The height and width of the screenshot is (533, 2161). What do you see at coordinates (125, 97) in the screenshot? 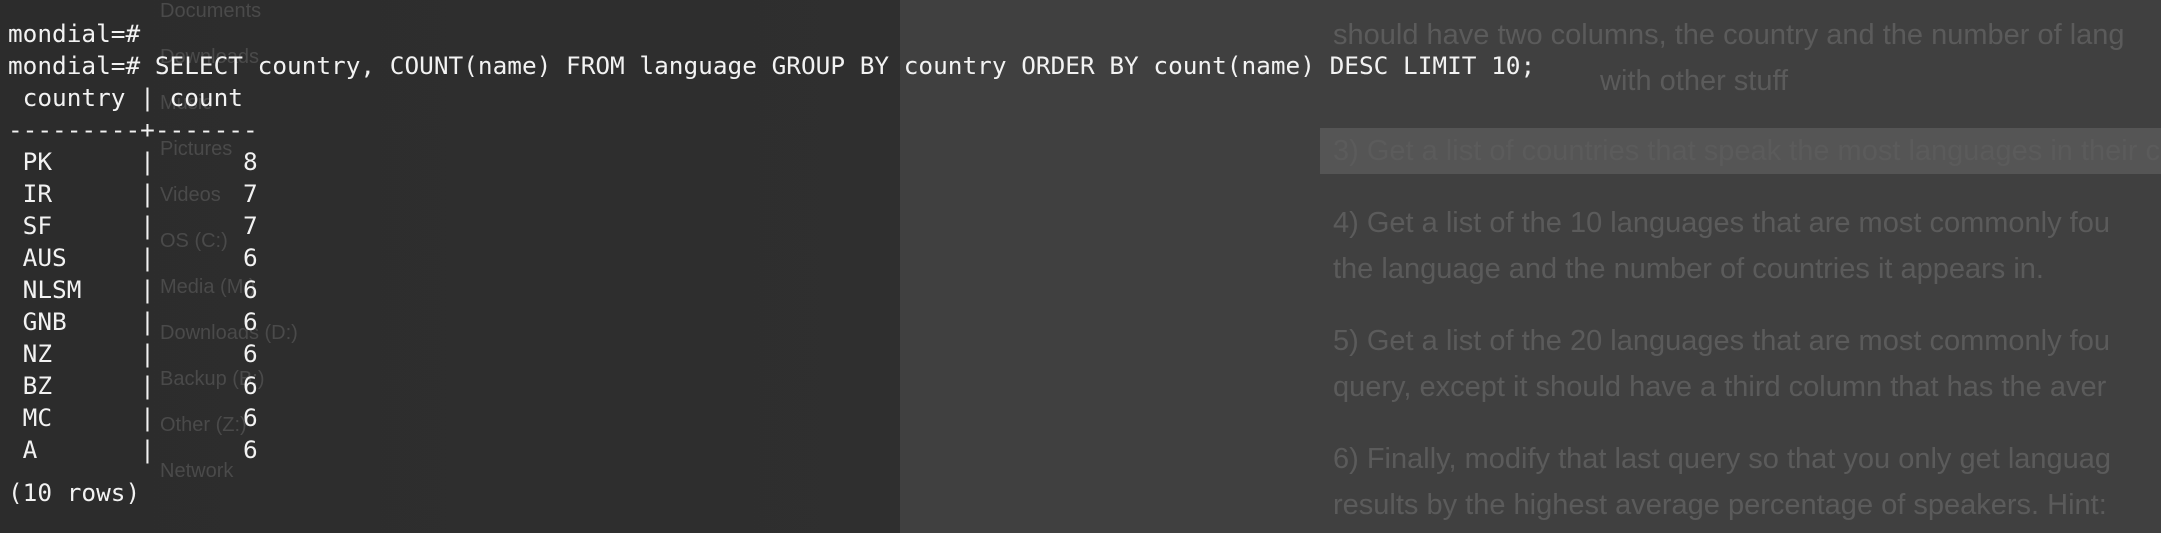
I see `result-header: country | count` at bounding box center [125, 97].